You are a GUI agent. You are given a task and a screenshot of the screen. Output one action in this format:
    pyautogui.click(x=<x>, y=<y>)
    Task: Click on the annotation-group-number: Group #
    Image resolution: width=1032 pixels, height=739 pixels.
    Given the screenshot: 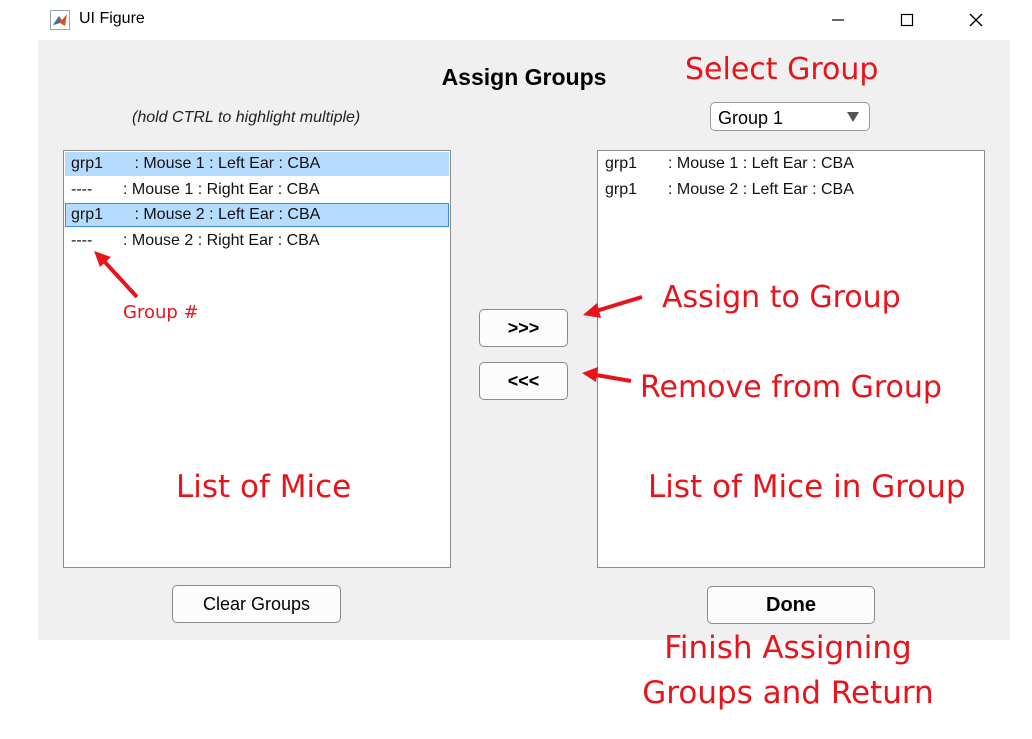 What is the action you would take?
    pyautogui.click(x=161, y=312)
    